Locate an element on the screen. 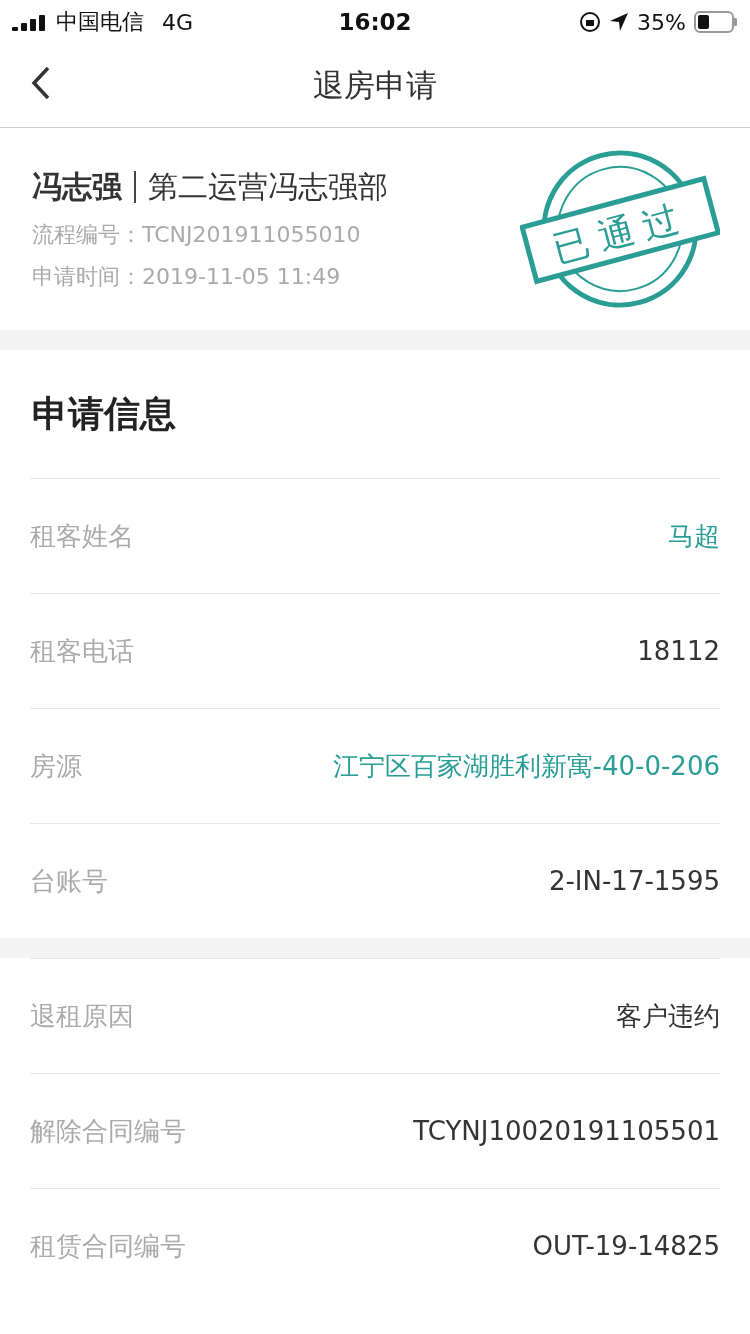 Image resolution: width=750 pixels, height=1334 pixels. field-label: 台账号 is located at coordinates (69, 881).